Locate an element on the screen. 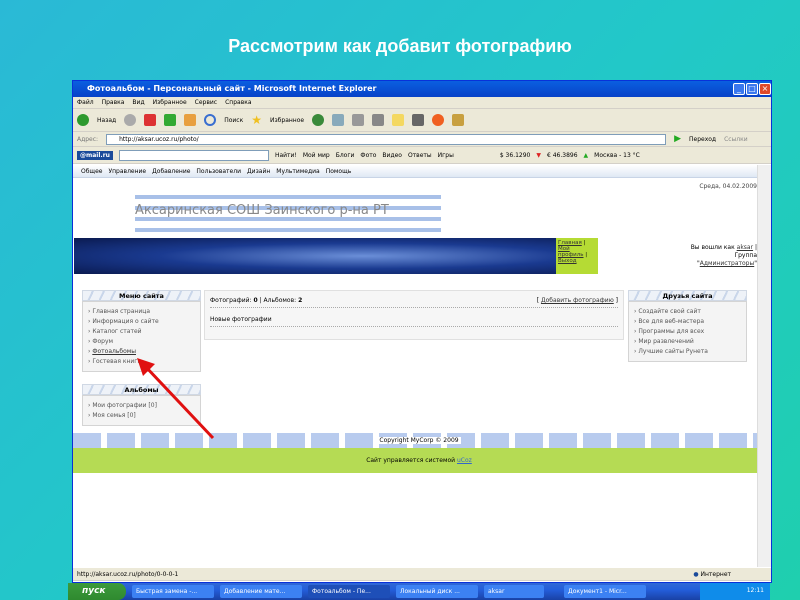 The height and width of the screenshot is (600, 800). forward-arrow-icon is located at coordinates (130, 120).